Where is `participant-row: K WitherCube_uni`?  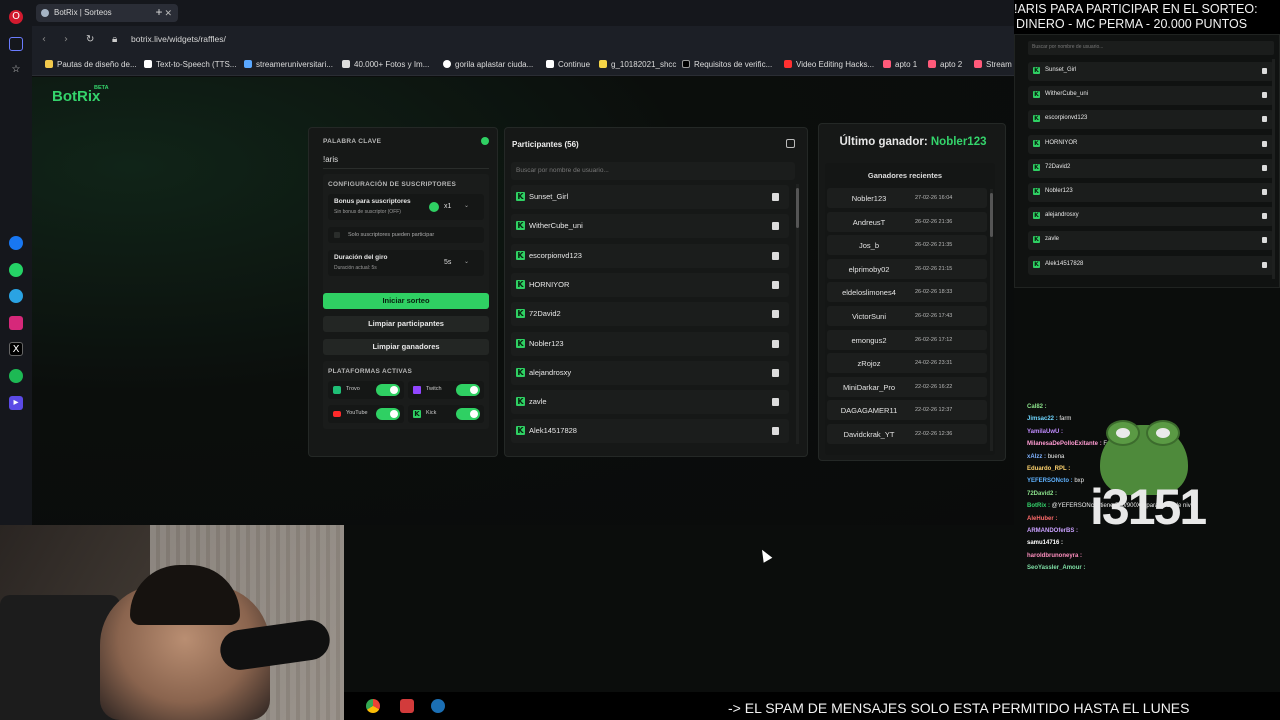
participant-row: K WitherCube_uni is located at coordinates (650, 226).